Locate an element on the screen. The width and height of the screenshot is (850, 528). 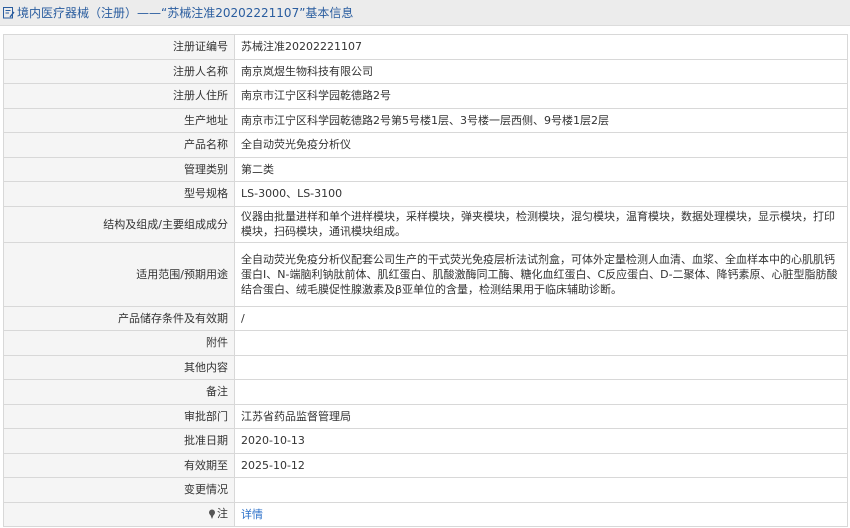
table-row: 注册人住所 南京市江宁区科学园乾德路2号 is located at coordinates (425, 96).